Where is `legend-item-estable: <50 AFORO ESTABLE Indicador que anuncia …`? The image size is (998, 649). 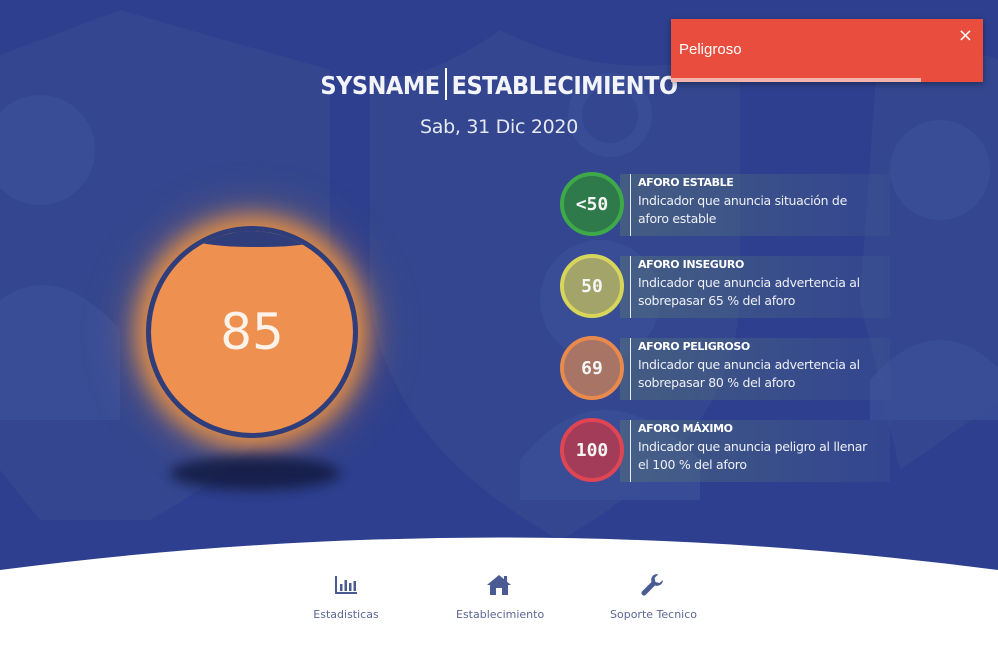 legend-item-estable: <50 AFORO ESTABLE Indicador que anuncia … is located at coordinates (725, 205).